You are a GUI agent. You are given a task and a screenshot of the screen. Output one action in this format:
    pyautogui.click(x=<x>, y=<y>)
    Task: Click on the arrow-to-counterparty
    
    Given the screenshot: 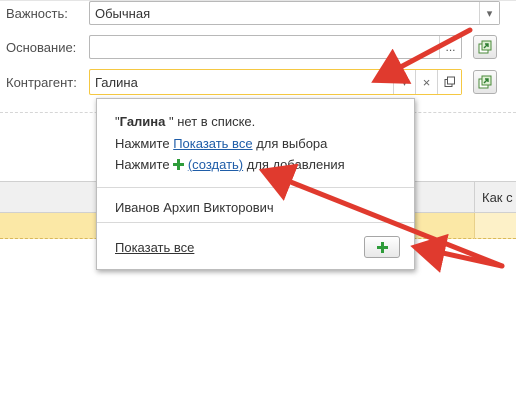 What is the action you would take?
    pyautogui.click(x=422, y=55)
    